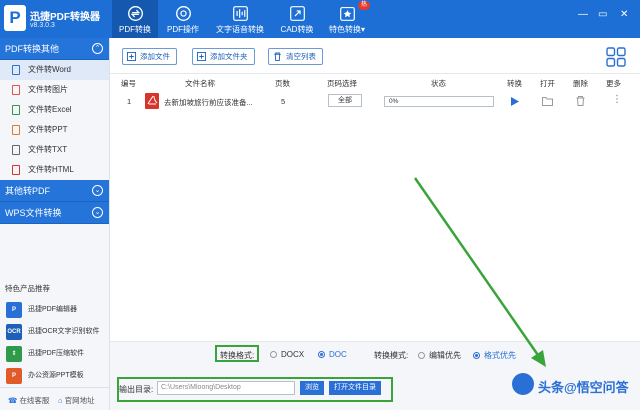 The image size is (640, 410). I want to click on cad-icon, so click(297, 13).